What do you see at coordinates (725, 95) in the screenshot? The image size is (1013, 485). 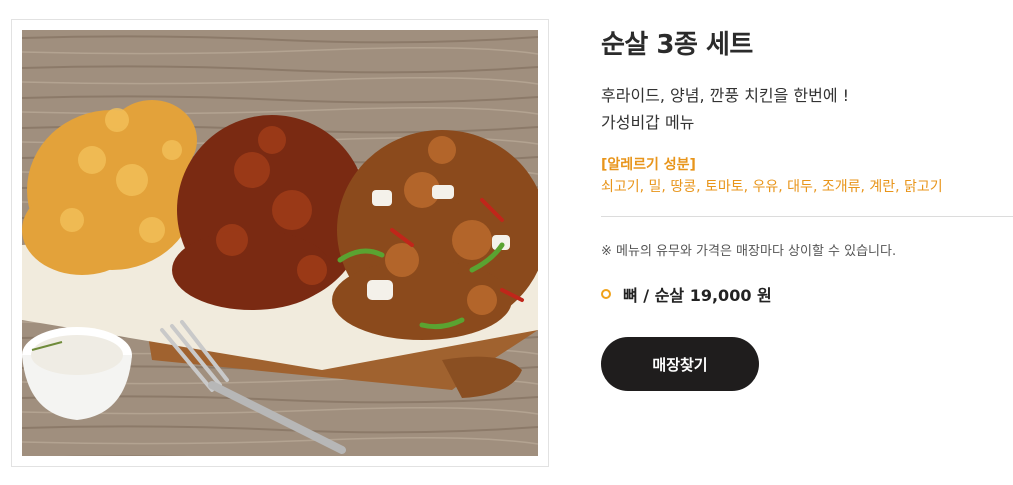 I see `description-line: 후라이드, 양념, 깐풍 치킨을 한번에 !` at bounding box center [725, 95].